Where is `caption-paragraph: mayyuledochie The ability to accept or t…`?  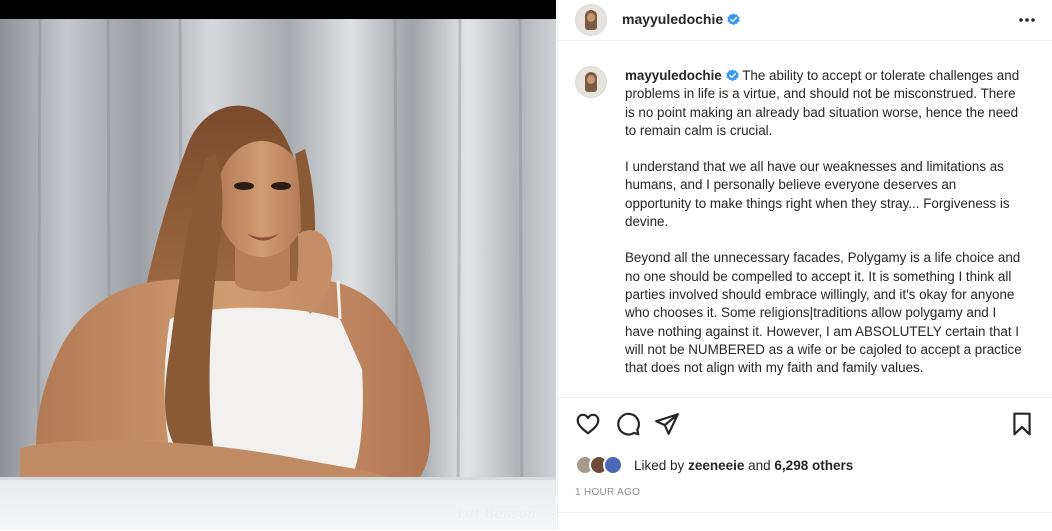 caption-paragraph: mayyuledochie The ability to accept or t… is located at coordinates (825, 103).